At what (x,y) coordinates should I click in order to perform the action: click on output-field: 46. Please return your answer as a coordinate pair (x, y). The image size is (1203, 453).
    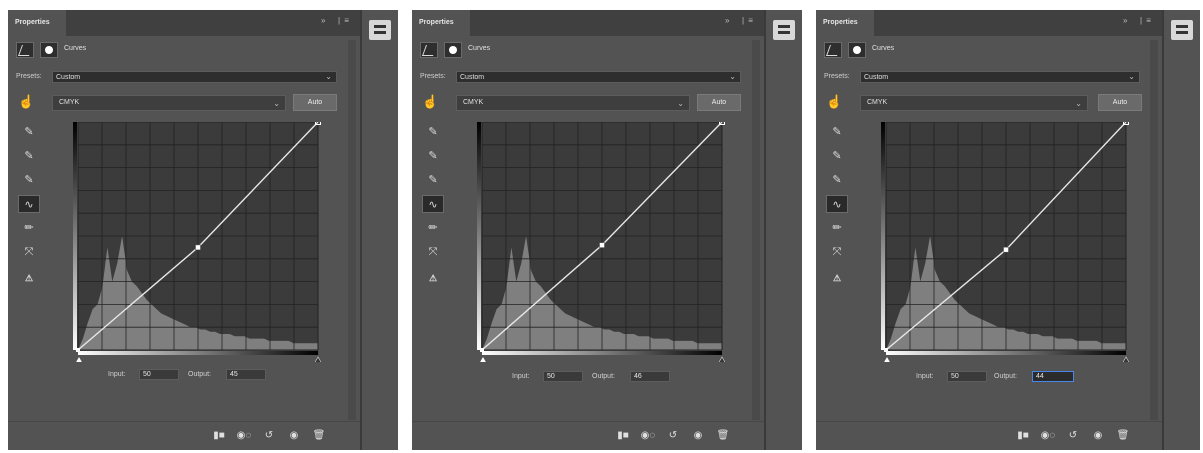
    Looking at the image, I should click on (650, 376).